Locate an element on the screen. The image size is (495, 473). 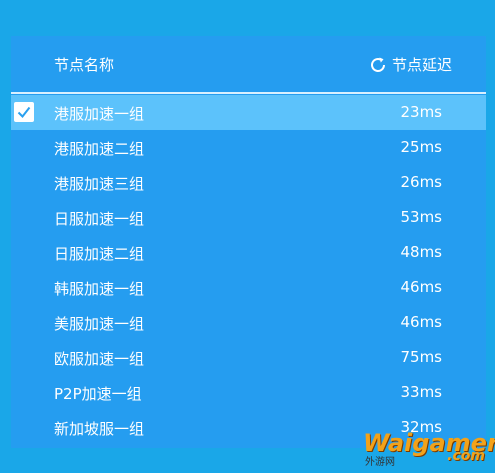
latency-header-label: 节点延迟 is located at coordinates (421, 65).